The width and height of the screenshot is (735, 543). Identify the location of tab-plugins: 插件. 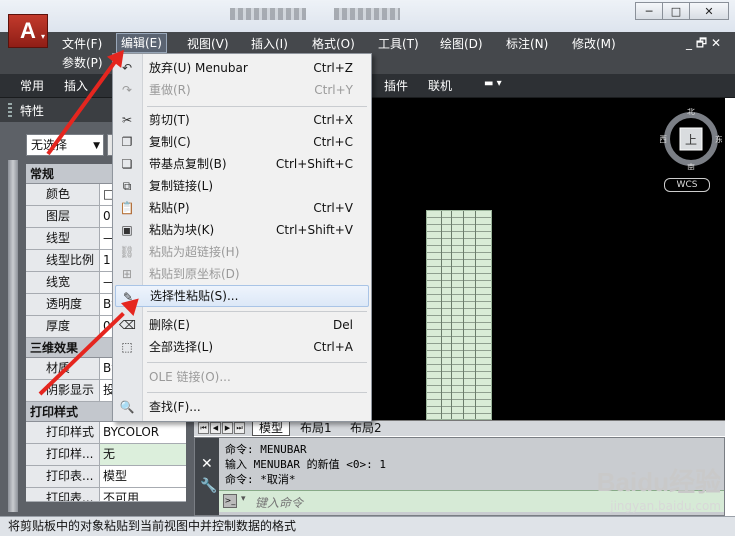
(396, 85).